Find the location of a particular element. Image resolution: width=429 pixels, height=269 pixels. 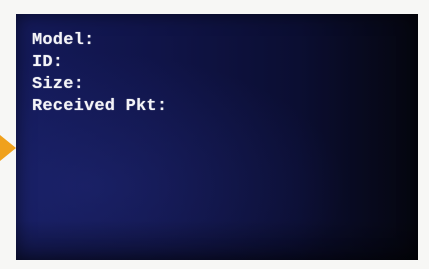

received-pkt-label: Received Pkt: is located at coordinates (100, 106).